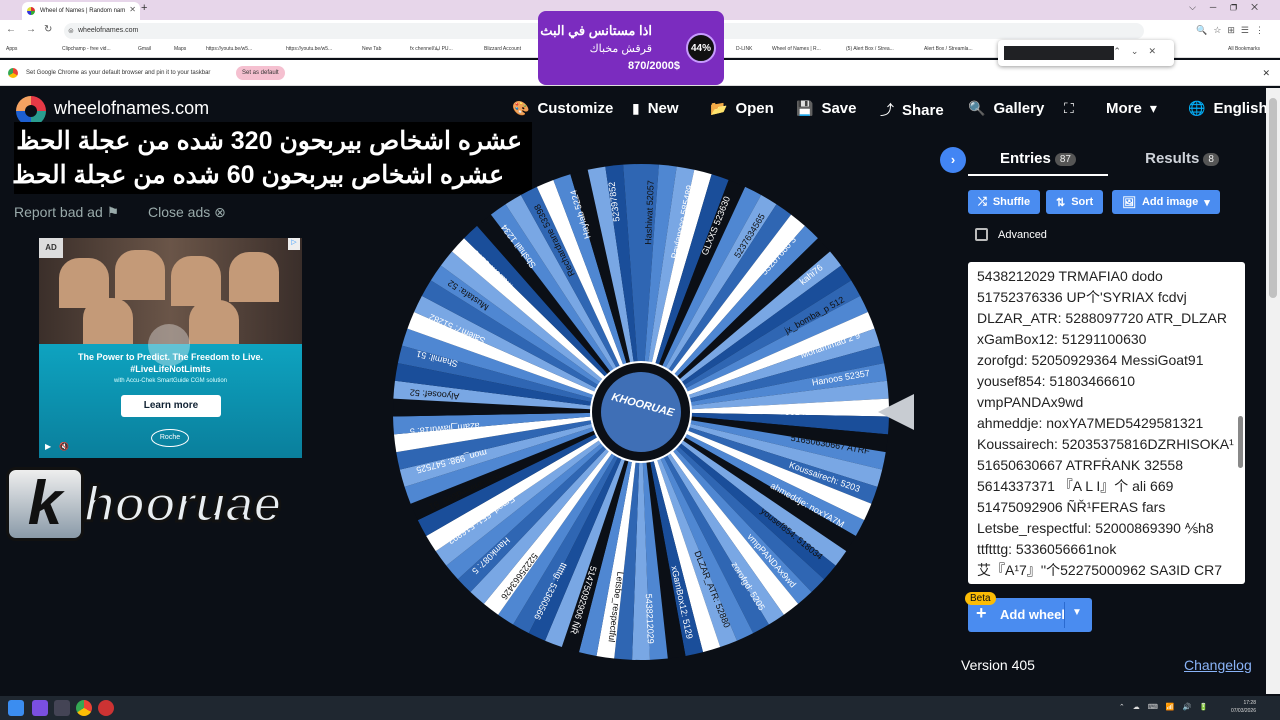 Image resolution: width=1280 pixels, height=720 pixels. I want to click on nav-label: Gallery, so click(1019, 108).